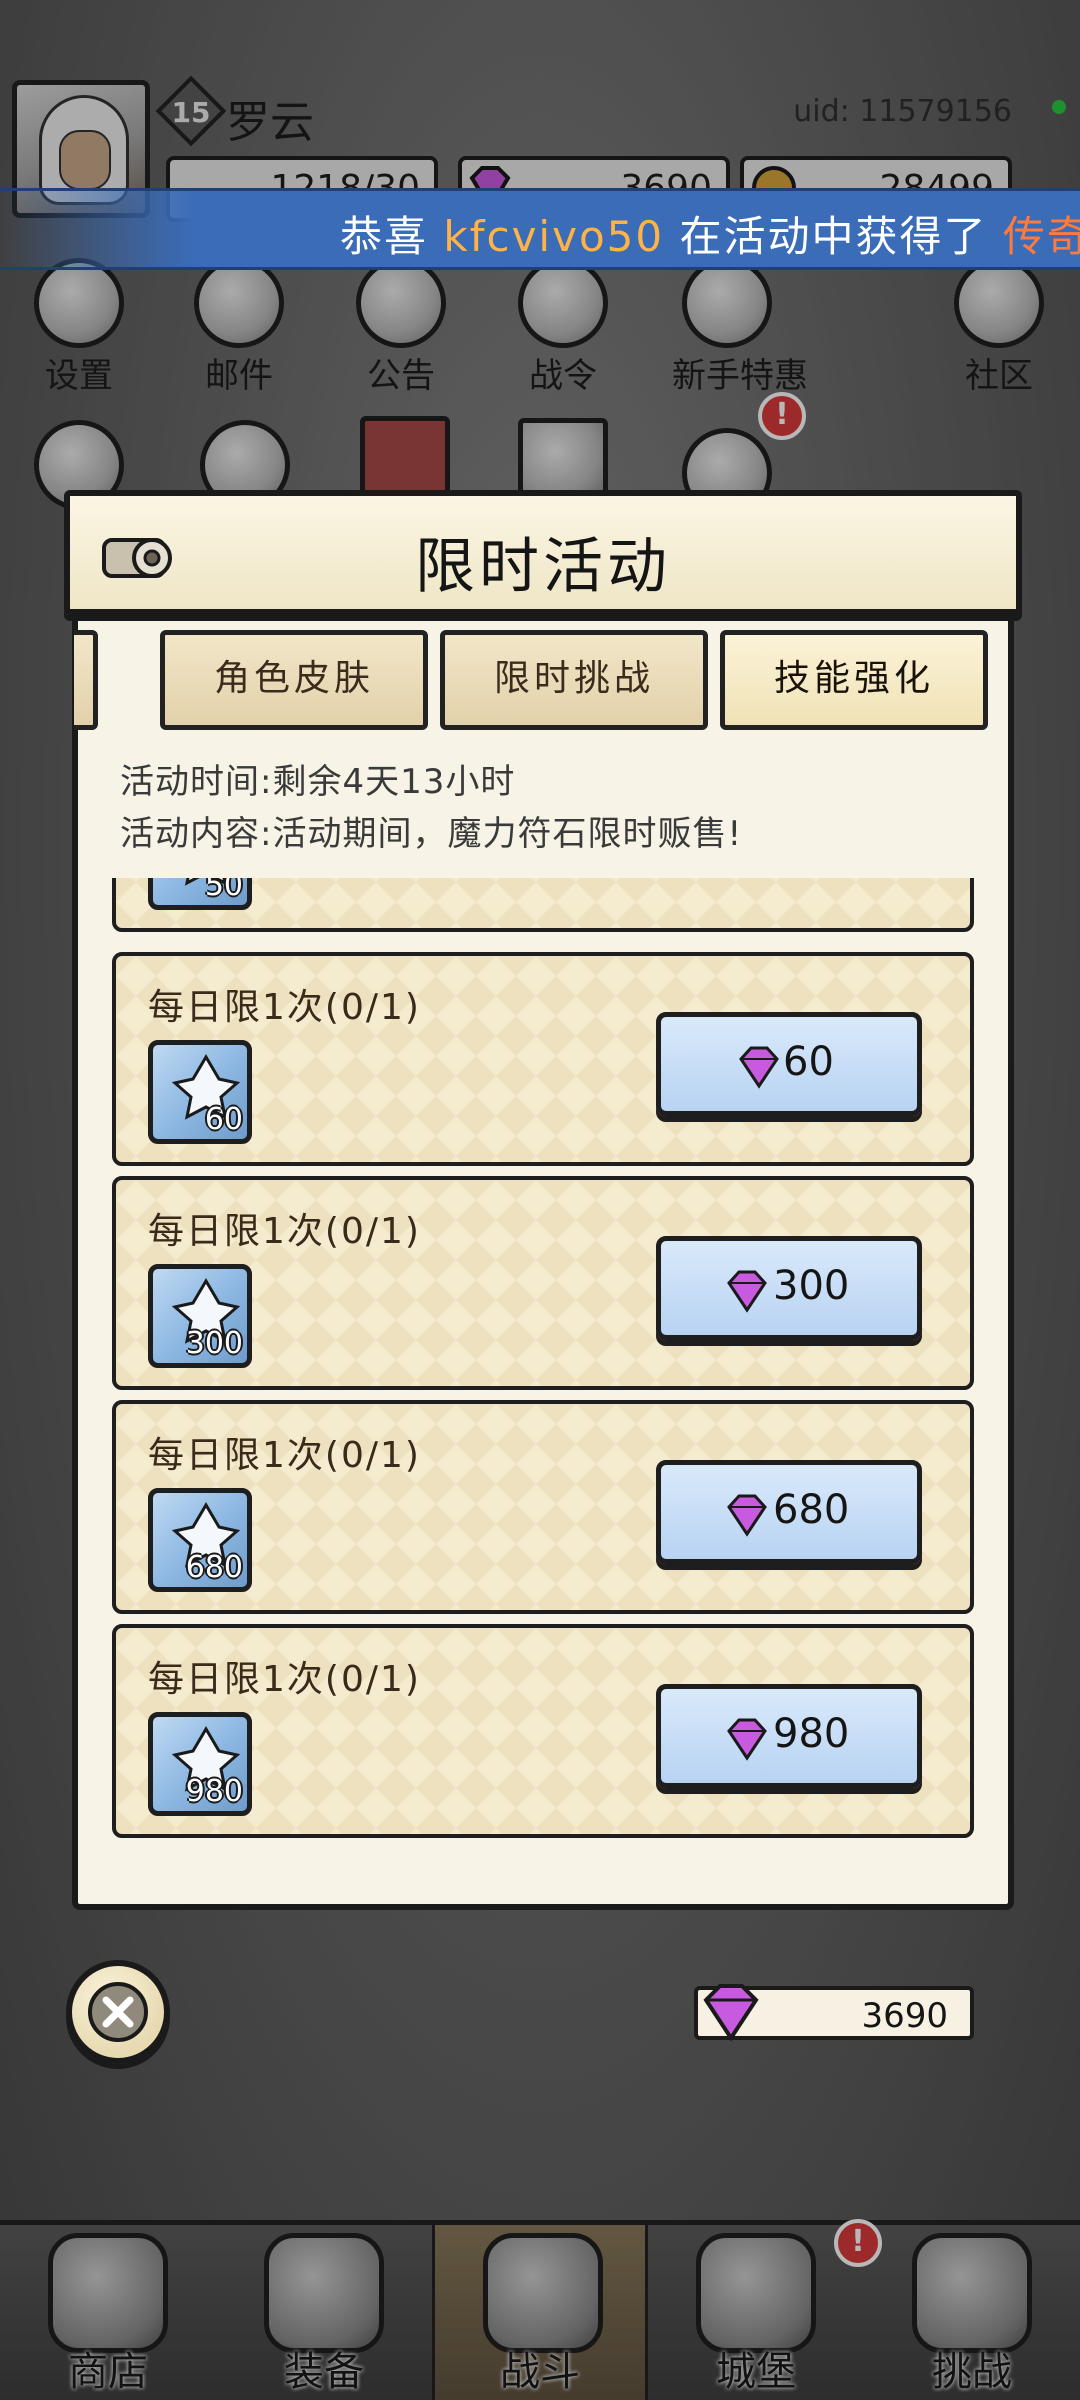 This screenshot has width=1080, height=2400. I want to click on event-time-text: 活动时间:剩余4天13小时, so click(318, 782).